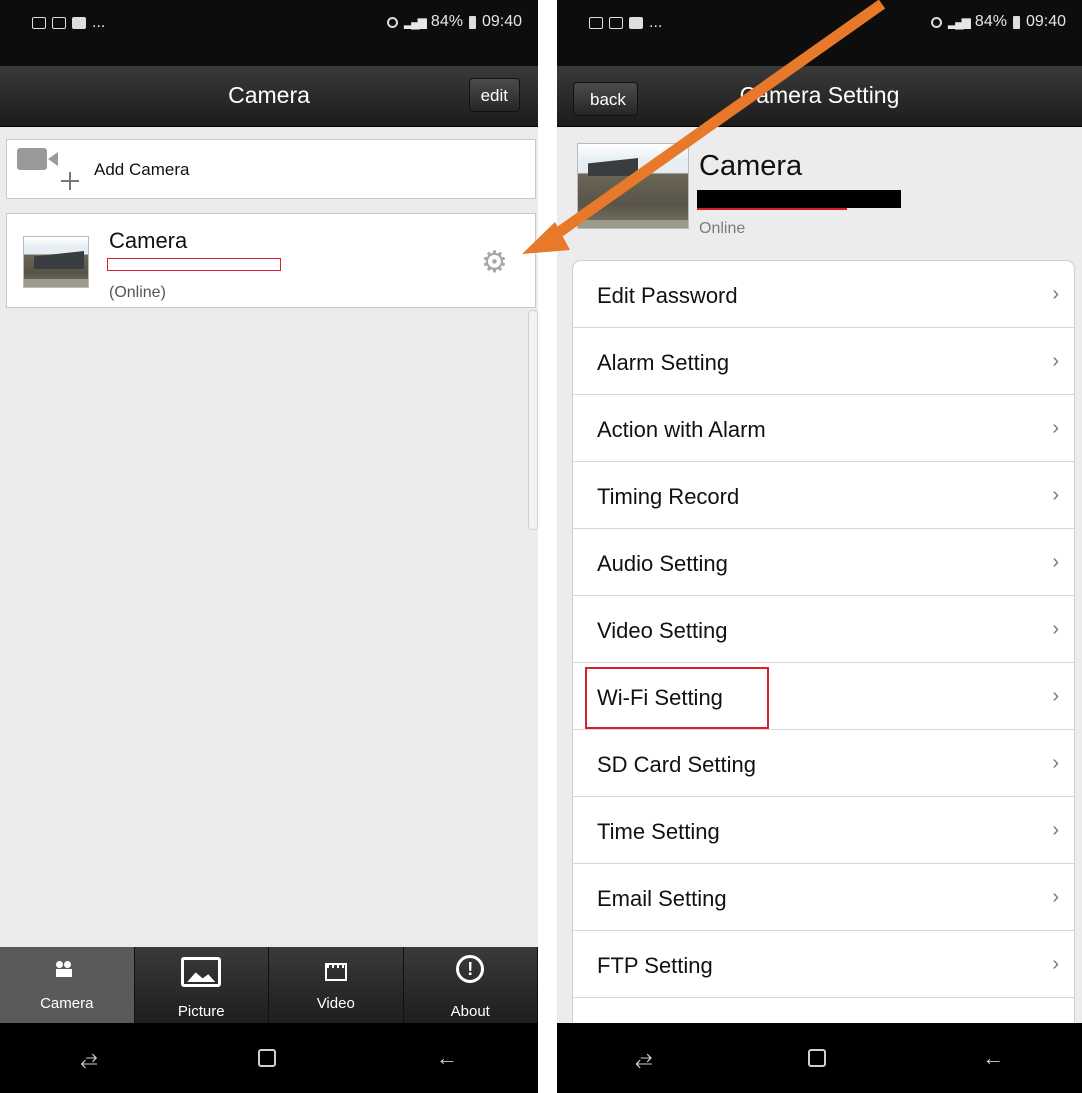  I want to click on setting-label: Wi-Fi Setting, so click(660, 697).